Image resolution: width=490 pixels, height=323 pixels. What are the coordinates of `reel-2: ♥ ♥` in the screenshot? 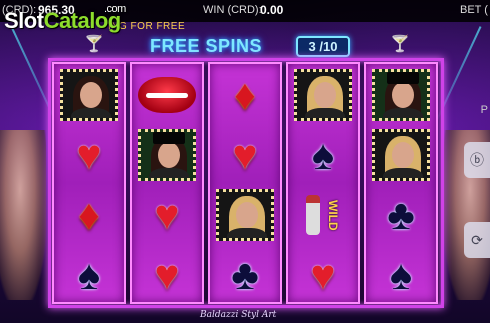 It's located at (167, 183).